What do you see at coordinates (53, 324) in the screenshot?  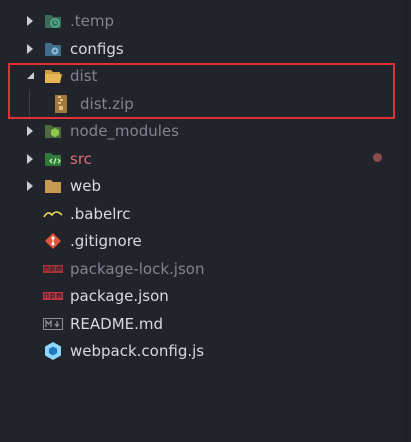 I see `markdown-icon` at bounding box center [53, 324].